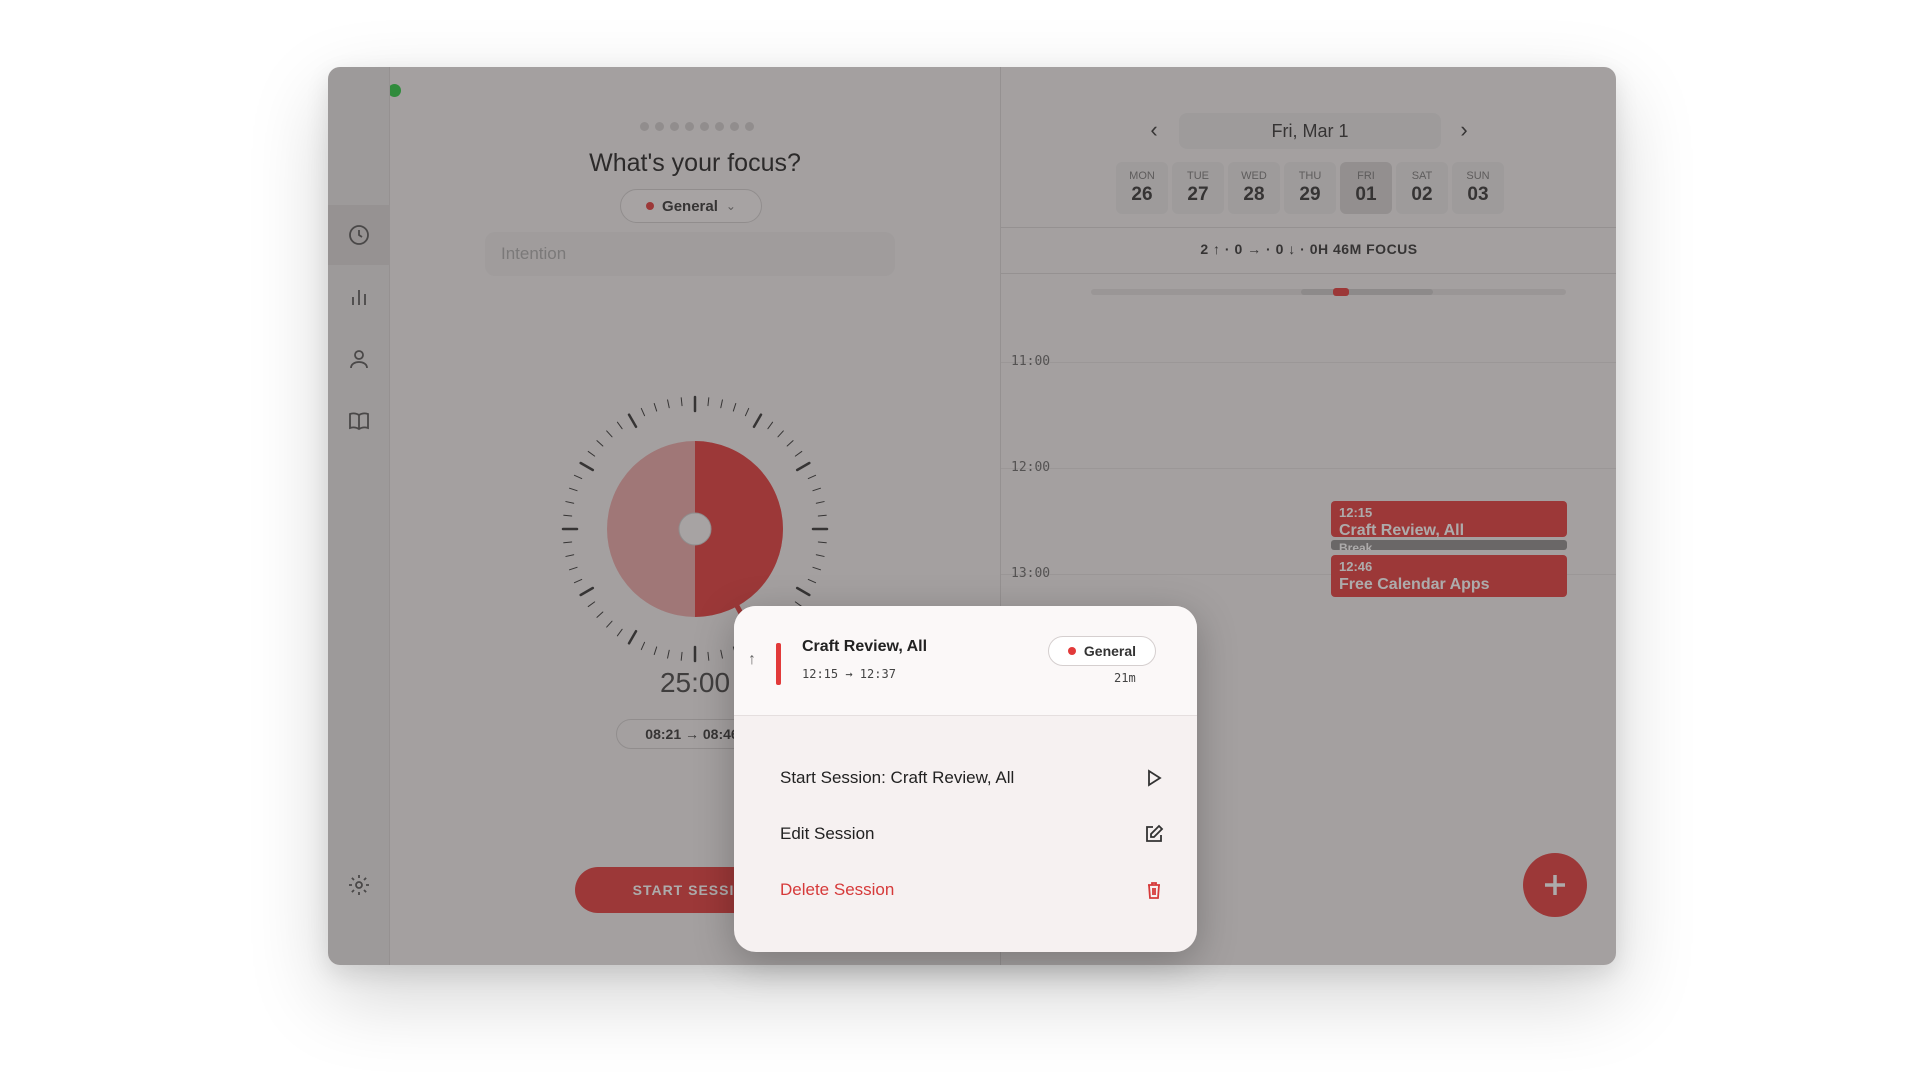 This screenshot has width=1920, height=1080. What do you see at coordinates (1155, 778) in the screenshot?
I see `play-icon` at bounding box center [1155, 778].